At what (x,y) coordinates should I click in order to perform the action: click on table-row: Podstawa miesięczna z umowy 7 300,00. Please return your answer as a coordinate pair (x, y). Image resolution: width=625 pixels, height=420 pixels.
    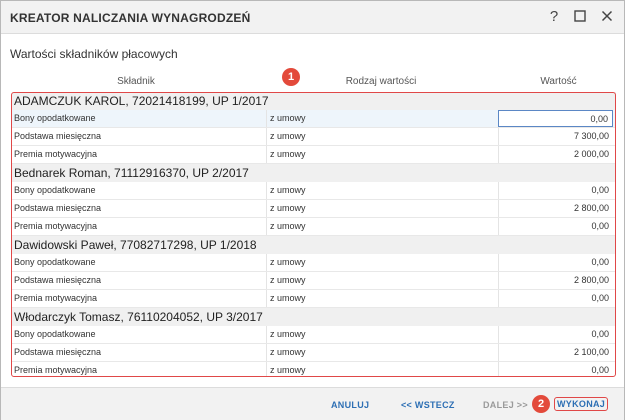
    Looking at the image, I should click on (314, 137).